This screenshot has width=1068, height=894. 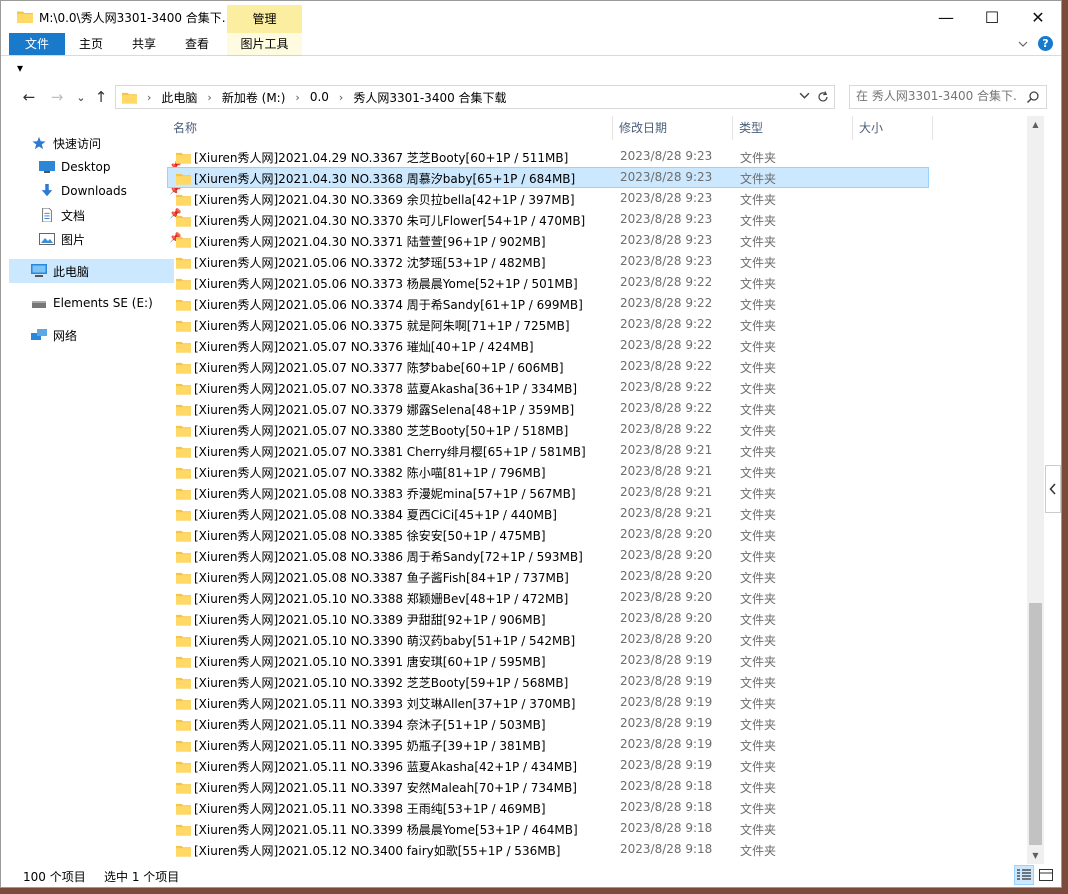 What do you see at coordinates (73, 215) in the screenshot?
I see `sidebar-item-label: 文档` at bounding box center [73, 215].